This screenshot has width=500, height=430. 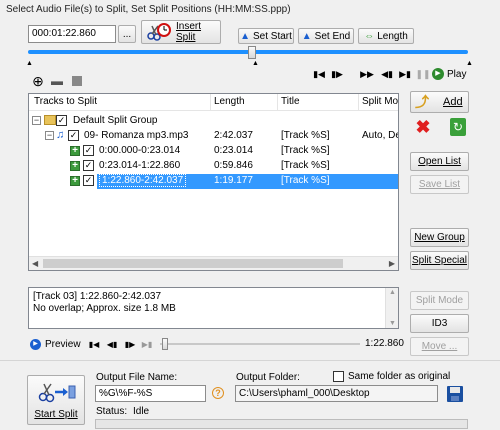 What do you see at coordinates (268, 377) in the screenshot?
I see `output-folder-label: Output Folder:` at bounding box center [268, 377].